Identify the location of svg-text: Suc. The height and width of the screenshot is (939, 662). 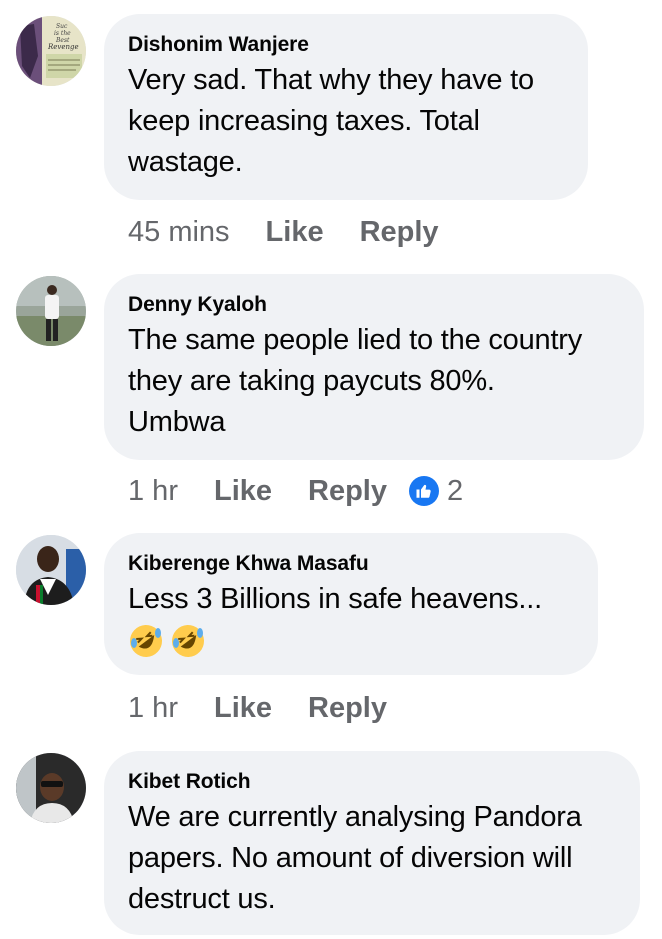
(62, 26).